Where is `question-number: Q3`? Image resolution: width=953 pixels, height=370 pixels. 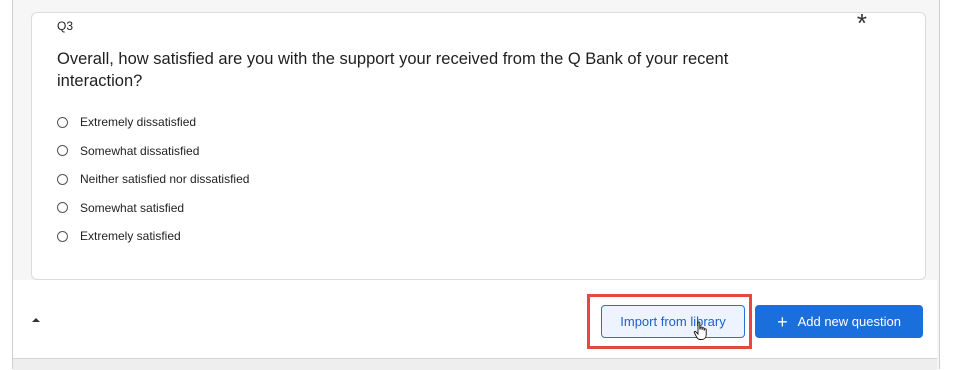
question-number: Q3 is located at coordinates (65, 26).